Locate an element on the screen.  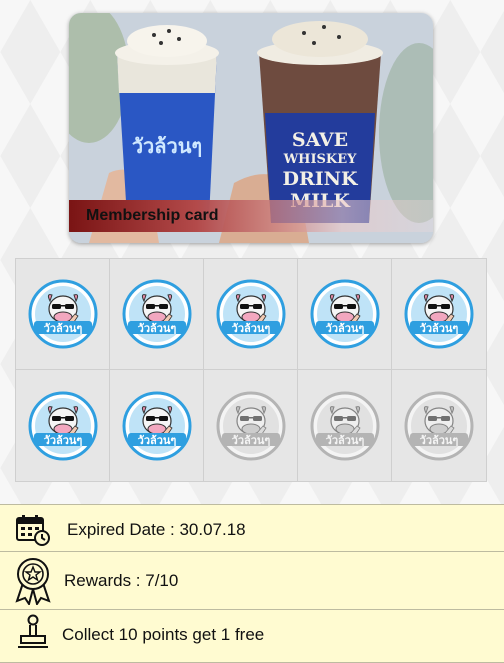
collect-row: Collect 10 points get 1 free is located at coordinates (252, 636).